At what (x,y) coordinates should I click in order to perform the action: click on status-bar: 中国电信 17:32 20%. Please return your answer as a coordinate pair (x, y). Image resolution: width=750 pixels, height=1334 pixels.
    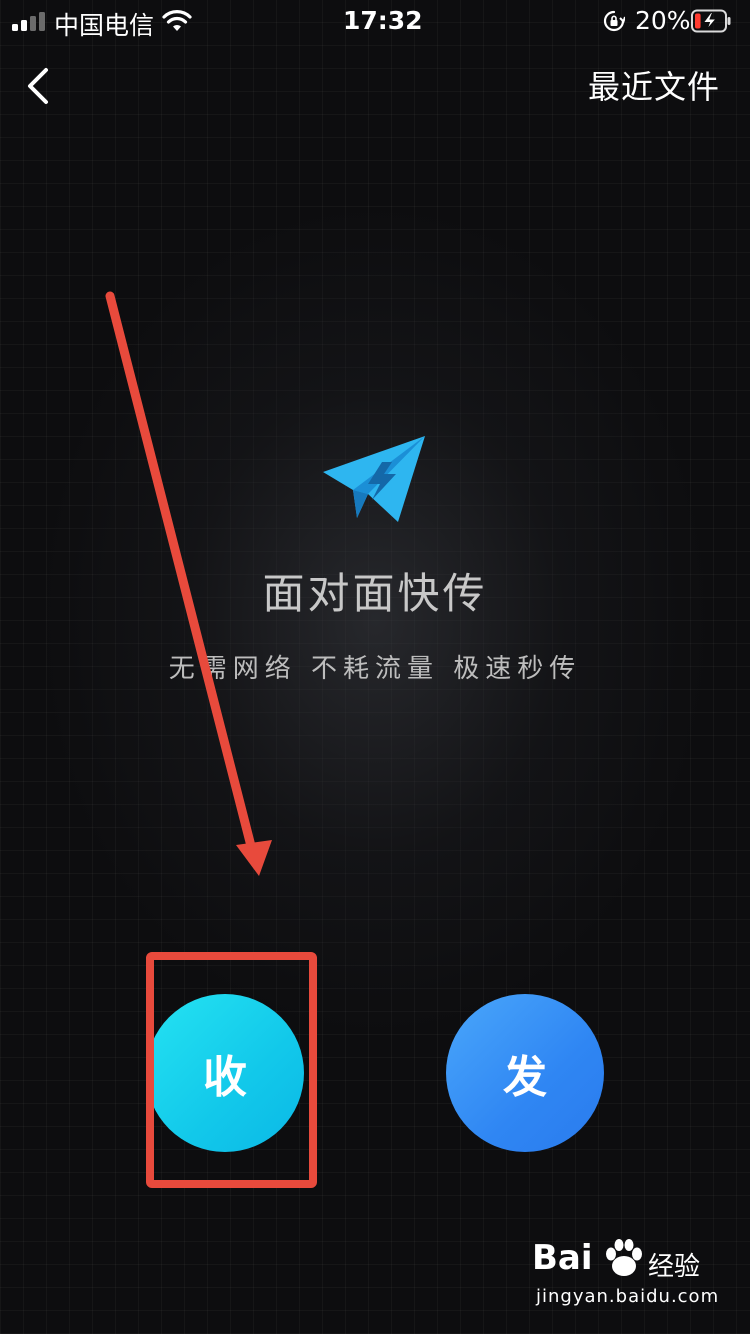
    Looking at the image, I should click on (375, 21).